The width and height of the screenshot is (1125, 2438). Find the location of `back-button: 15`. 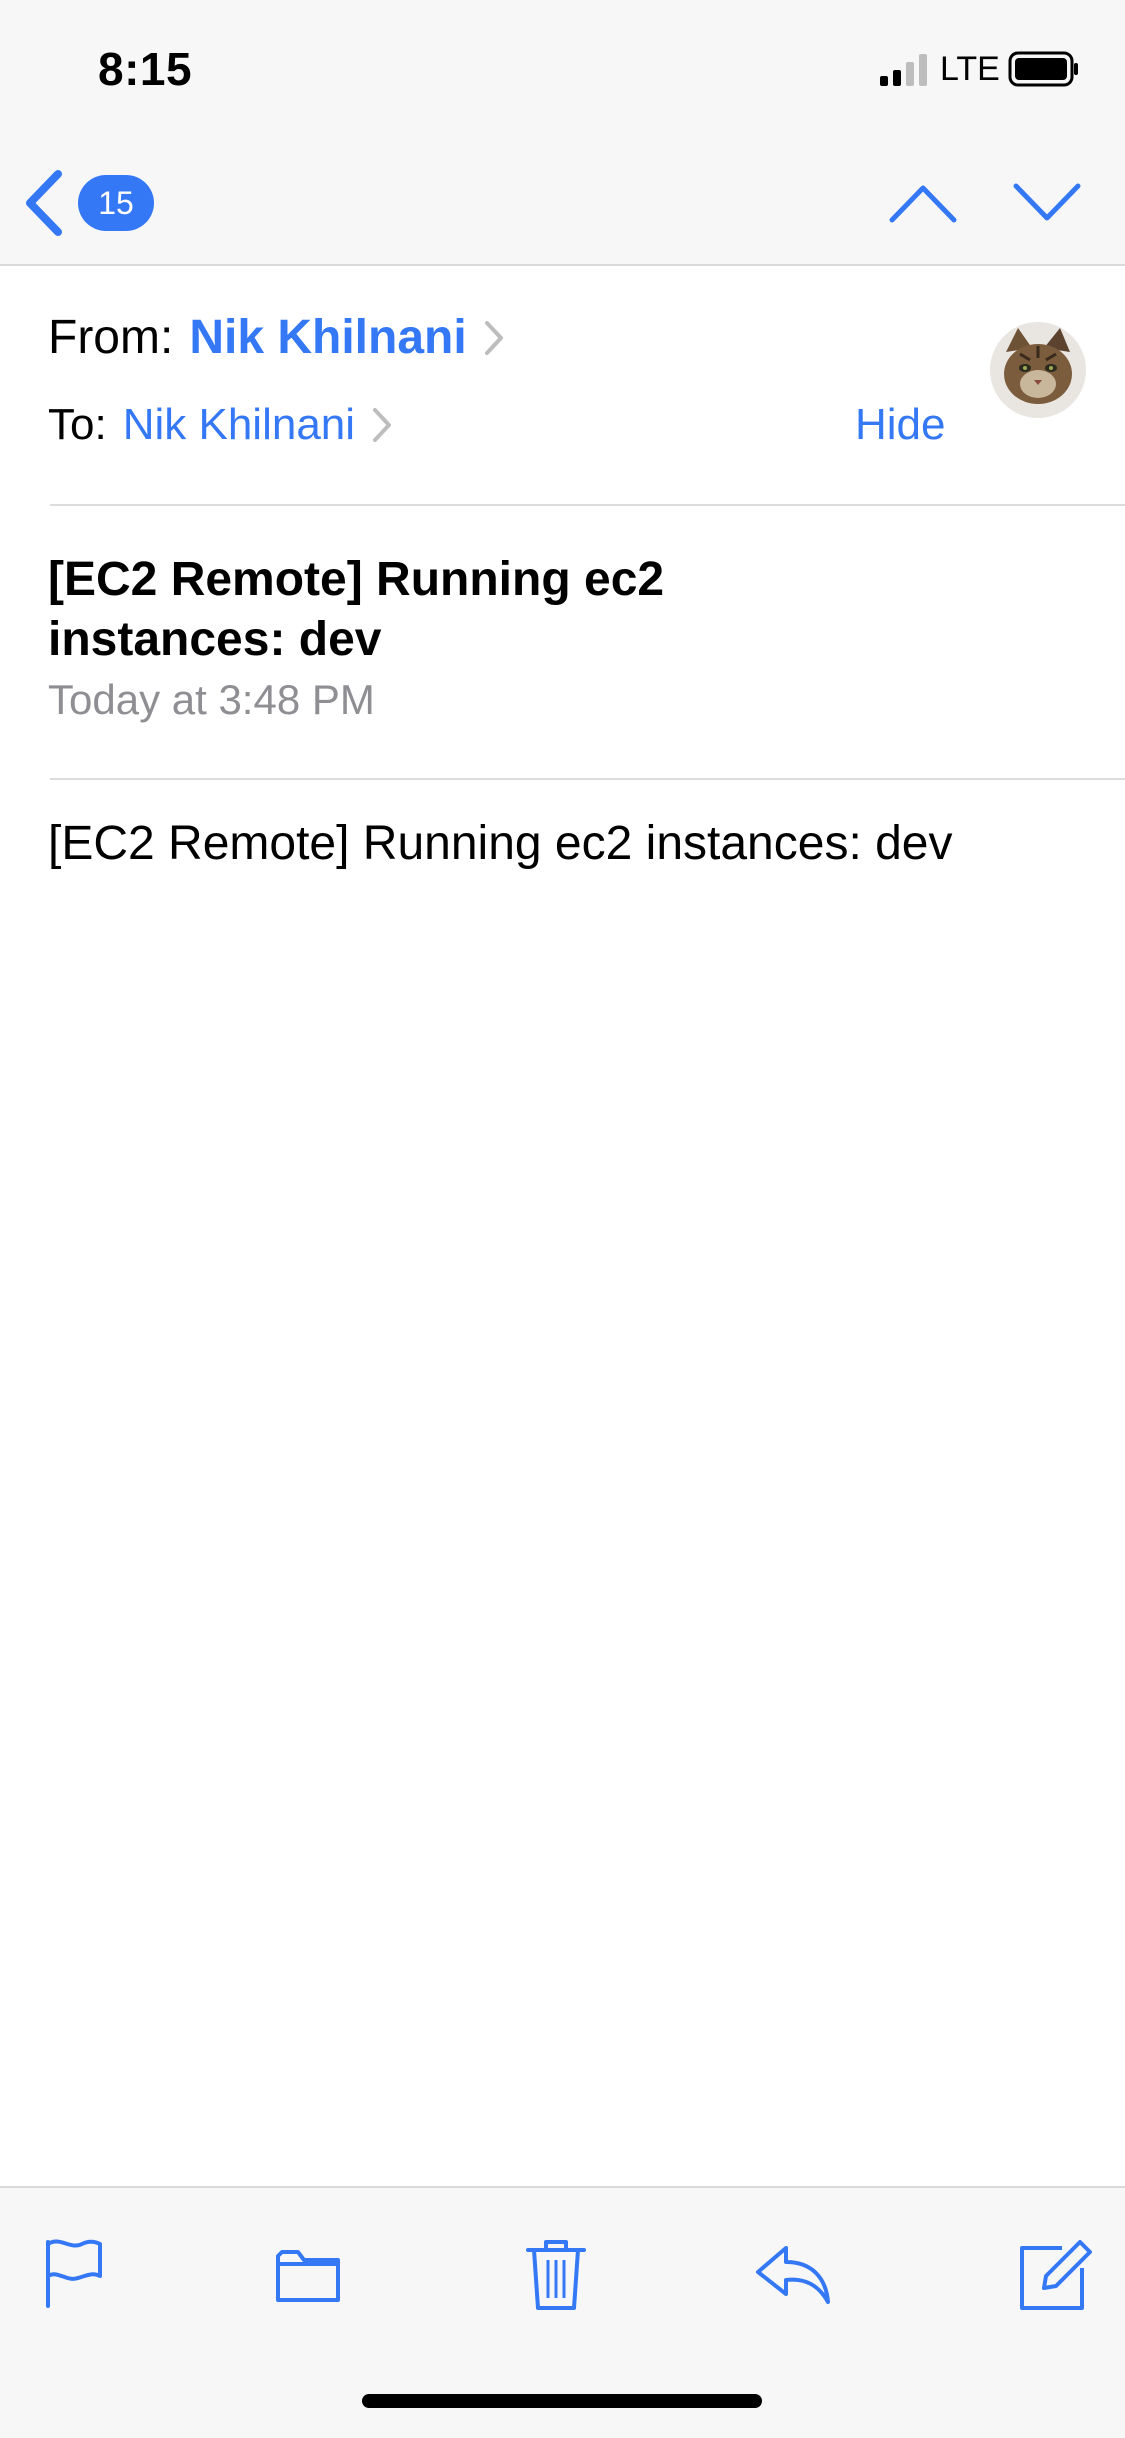

back-button: 15 is located at coordinates (100, 203).